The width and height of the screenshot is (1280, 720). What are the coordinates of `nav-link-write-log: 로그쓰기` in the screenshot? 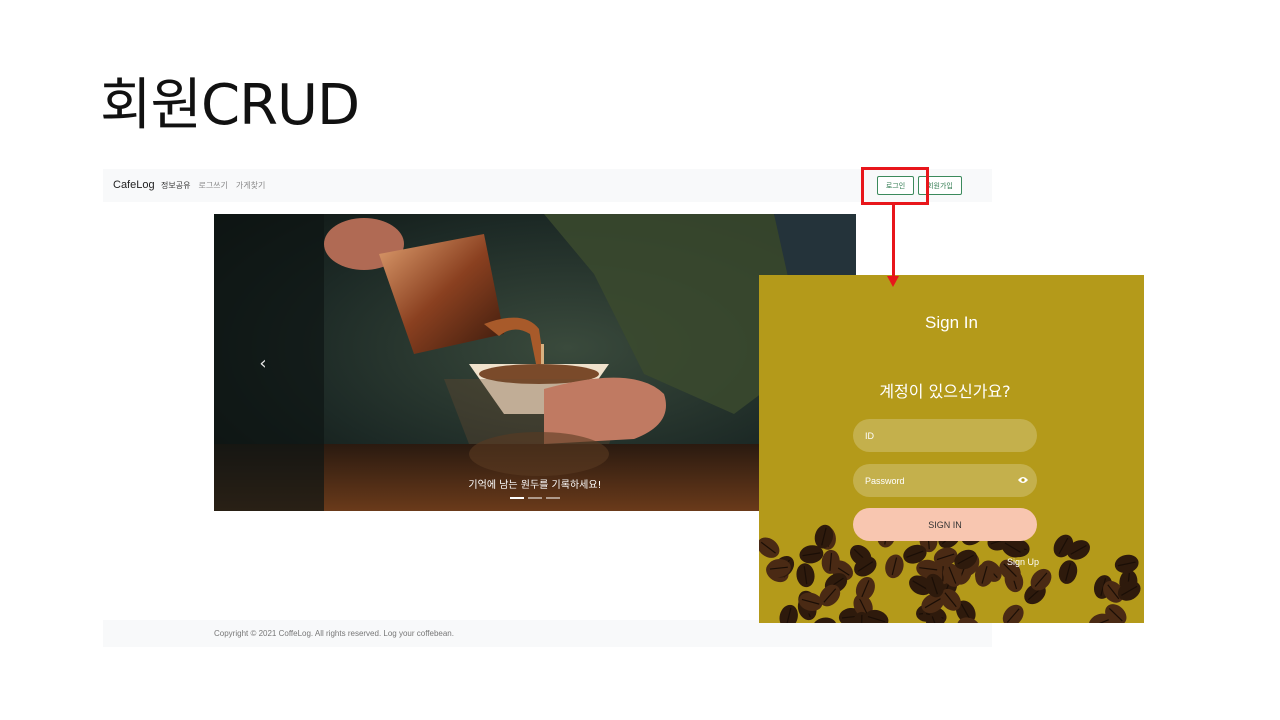 It's located at (212, 185).